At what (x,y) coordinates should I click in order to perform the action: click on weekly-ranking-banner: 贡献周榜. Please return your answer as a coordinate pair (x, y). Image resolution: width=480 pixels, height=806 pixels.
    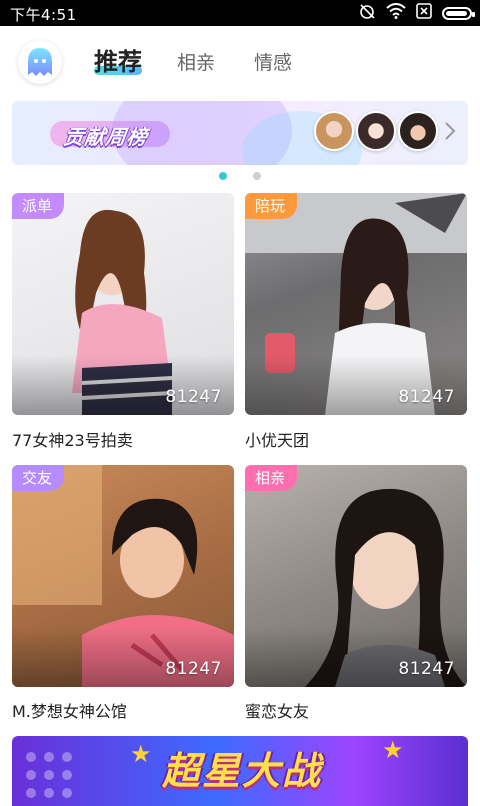
    Looking at the image, I should click on (240, 133).